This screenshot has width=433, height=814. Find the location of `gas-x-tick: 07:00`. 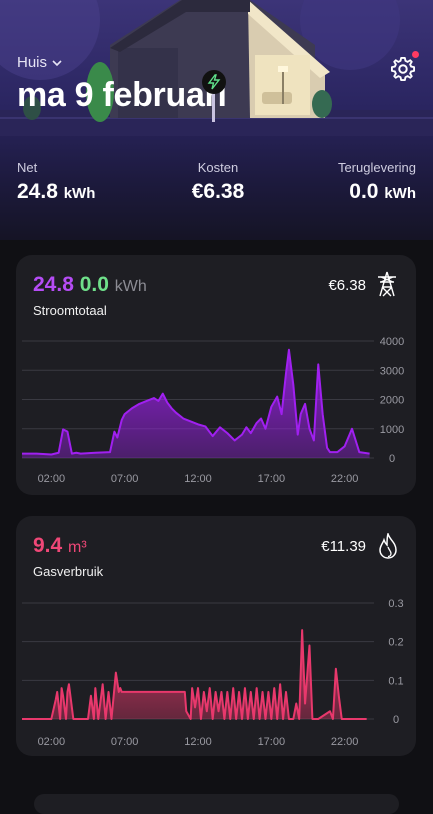

gas-x-tick: 07:00 is located at coordinates (125, 742).